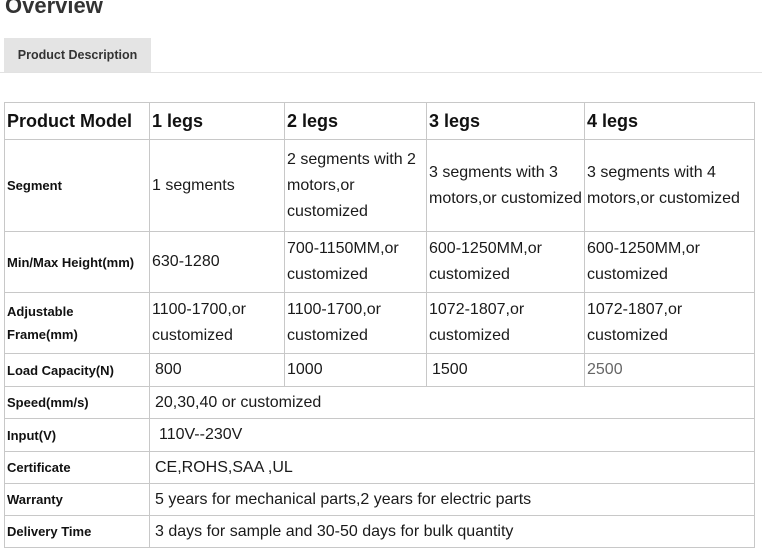 Image resolution: width=762 pixels, height=553 pixels. I want to click on table-cell: 3 segments with 3 motors,or customized, so click(505, 185).